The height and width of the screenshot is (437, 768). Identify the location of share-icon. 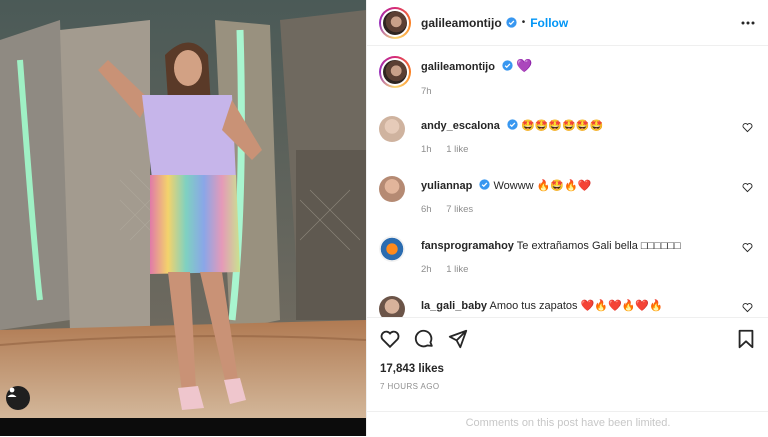
(458, 339).